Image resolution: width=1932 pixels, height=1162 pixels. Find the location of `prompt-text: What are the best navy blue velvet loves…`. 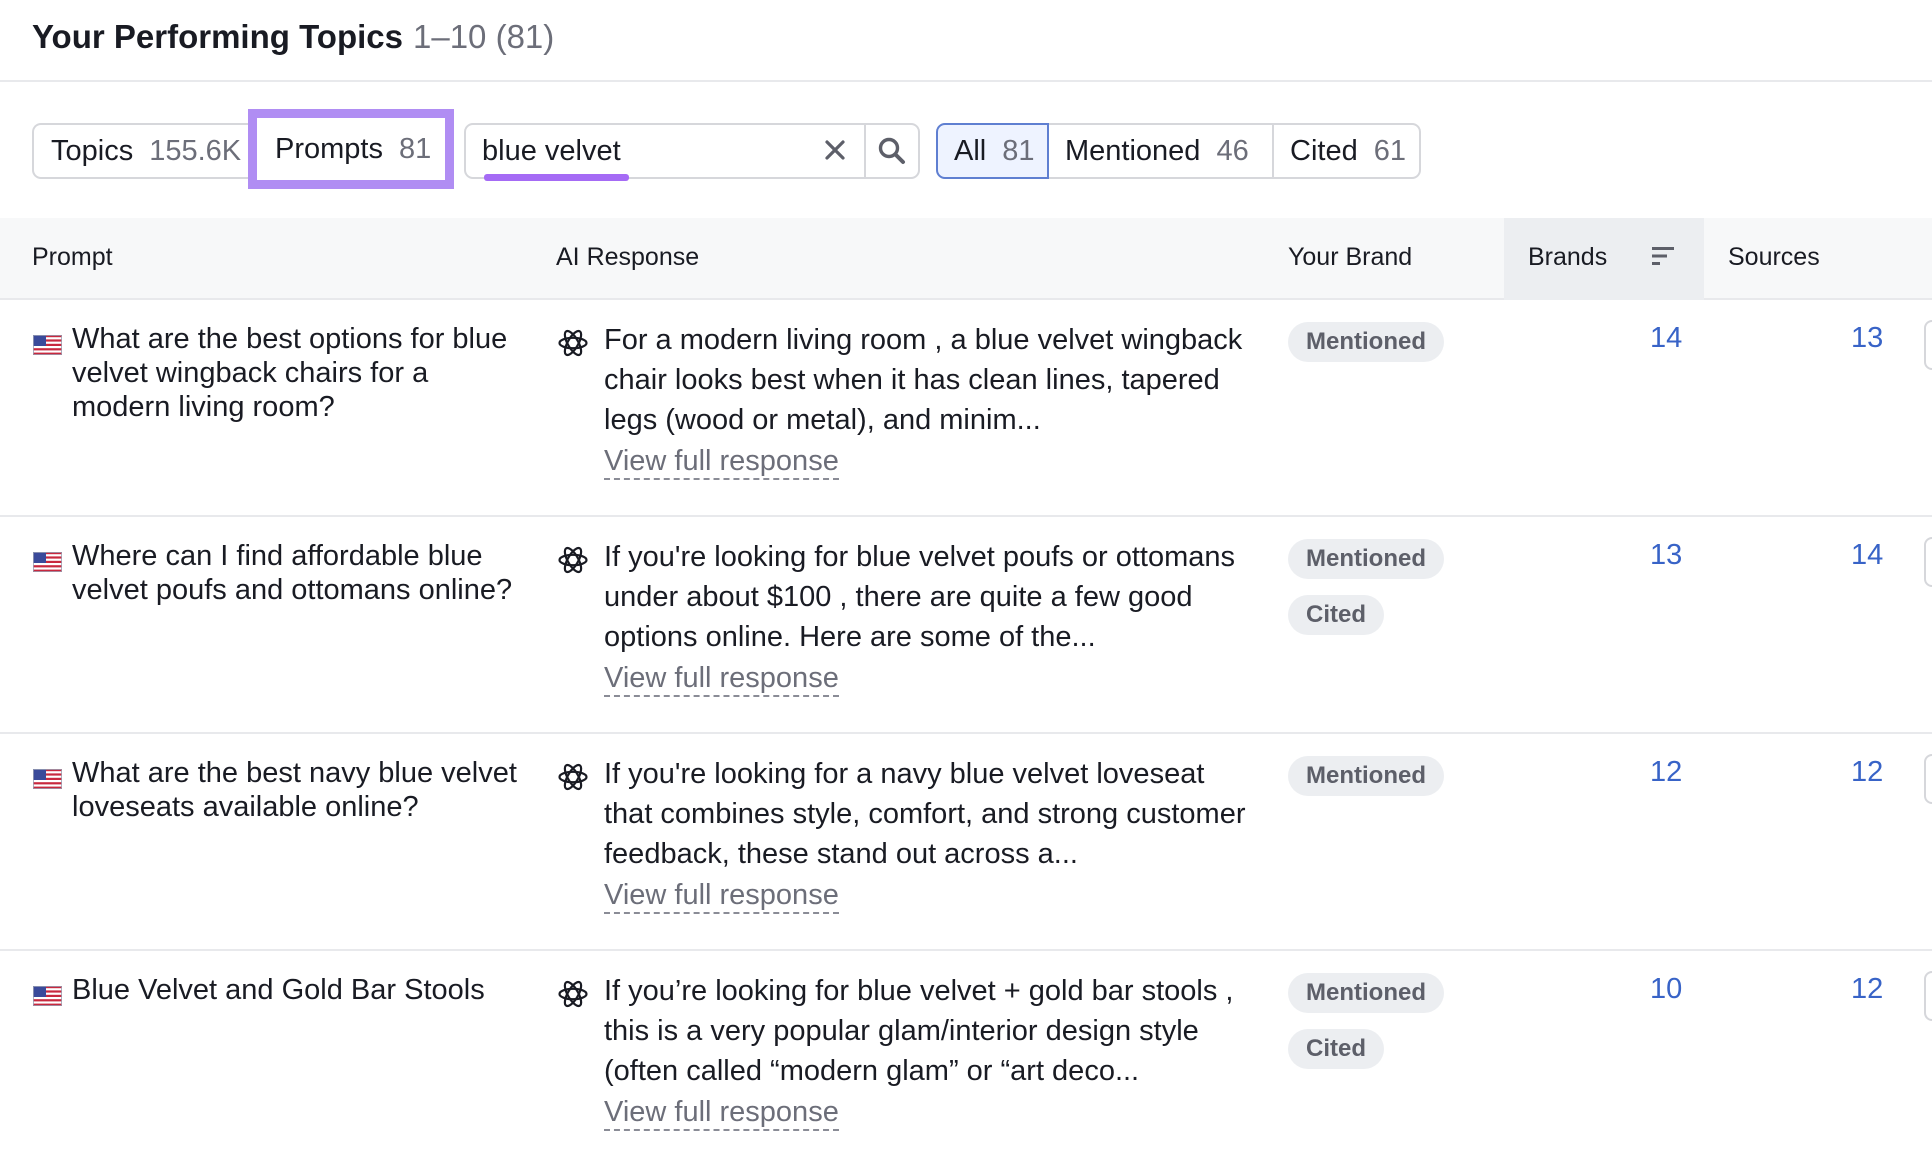

prompt-text: What are the best navy blue velvet loves… is located at coordinates (297, 790).